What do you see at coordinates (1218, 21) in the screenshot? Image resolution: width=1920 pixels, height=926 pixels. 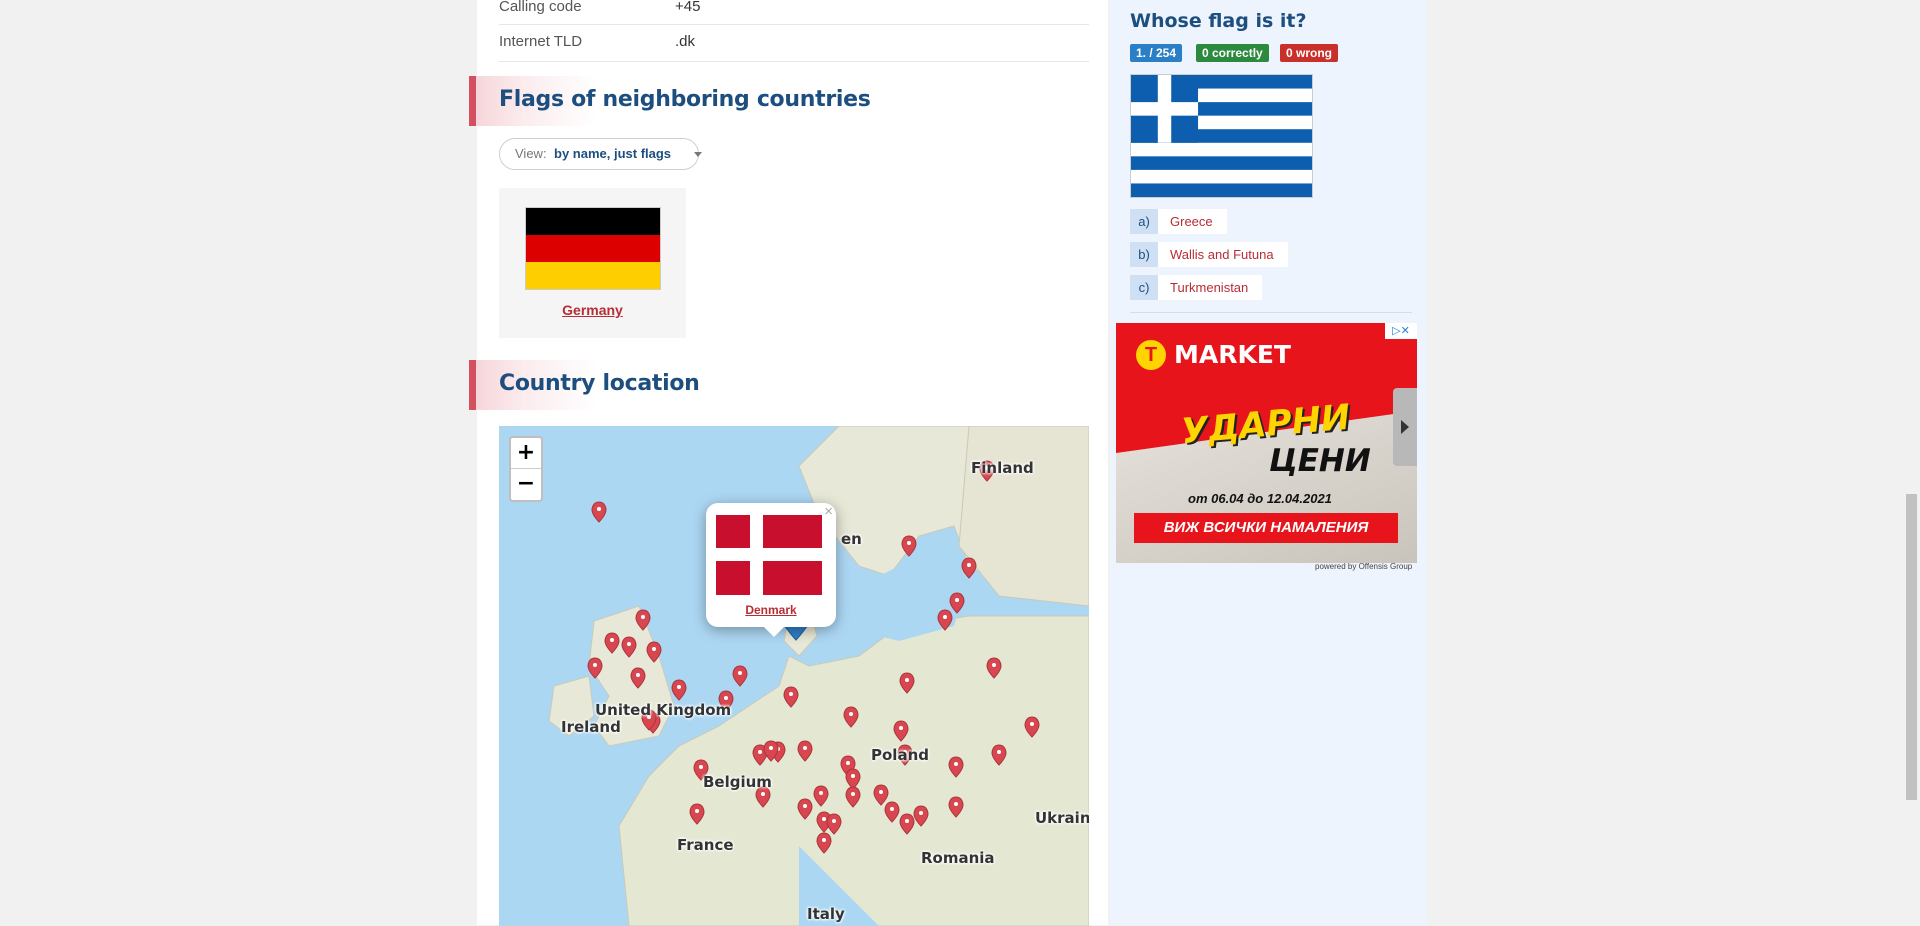 I see `quiz-title: Whose flag is it?` at bounding box center [1218, 21].